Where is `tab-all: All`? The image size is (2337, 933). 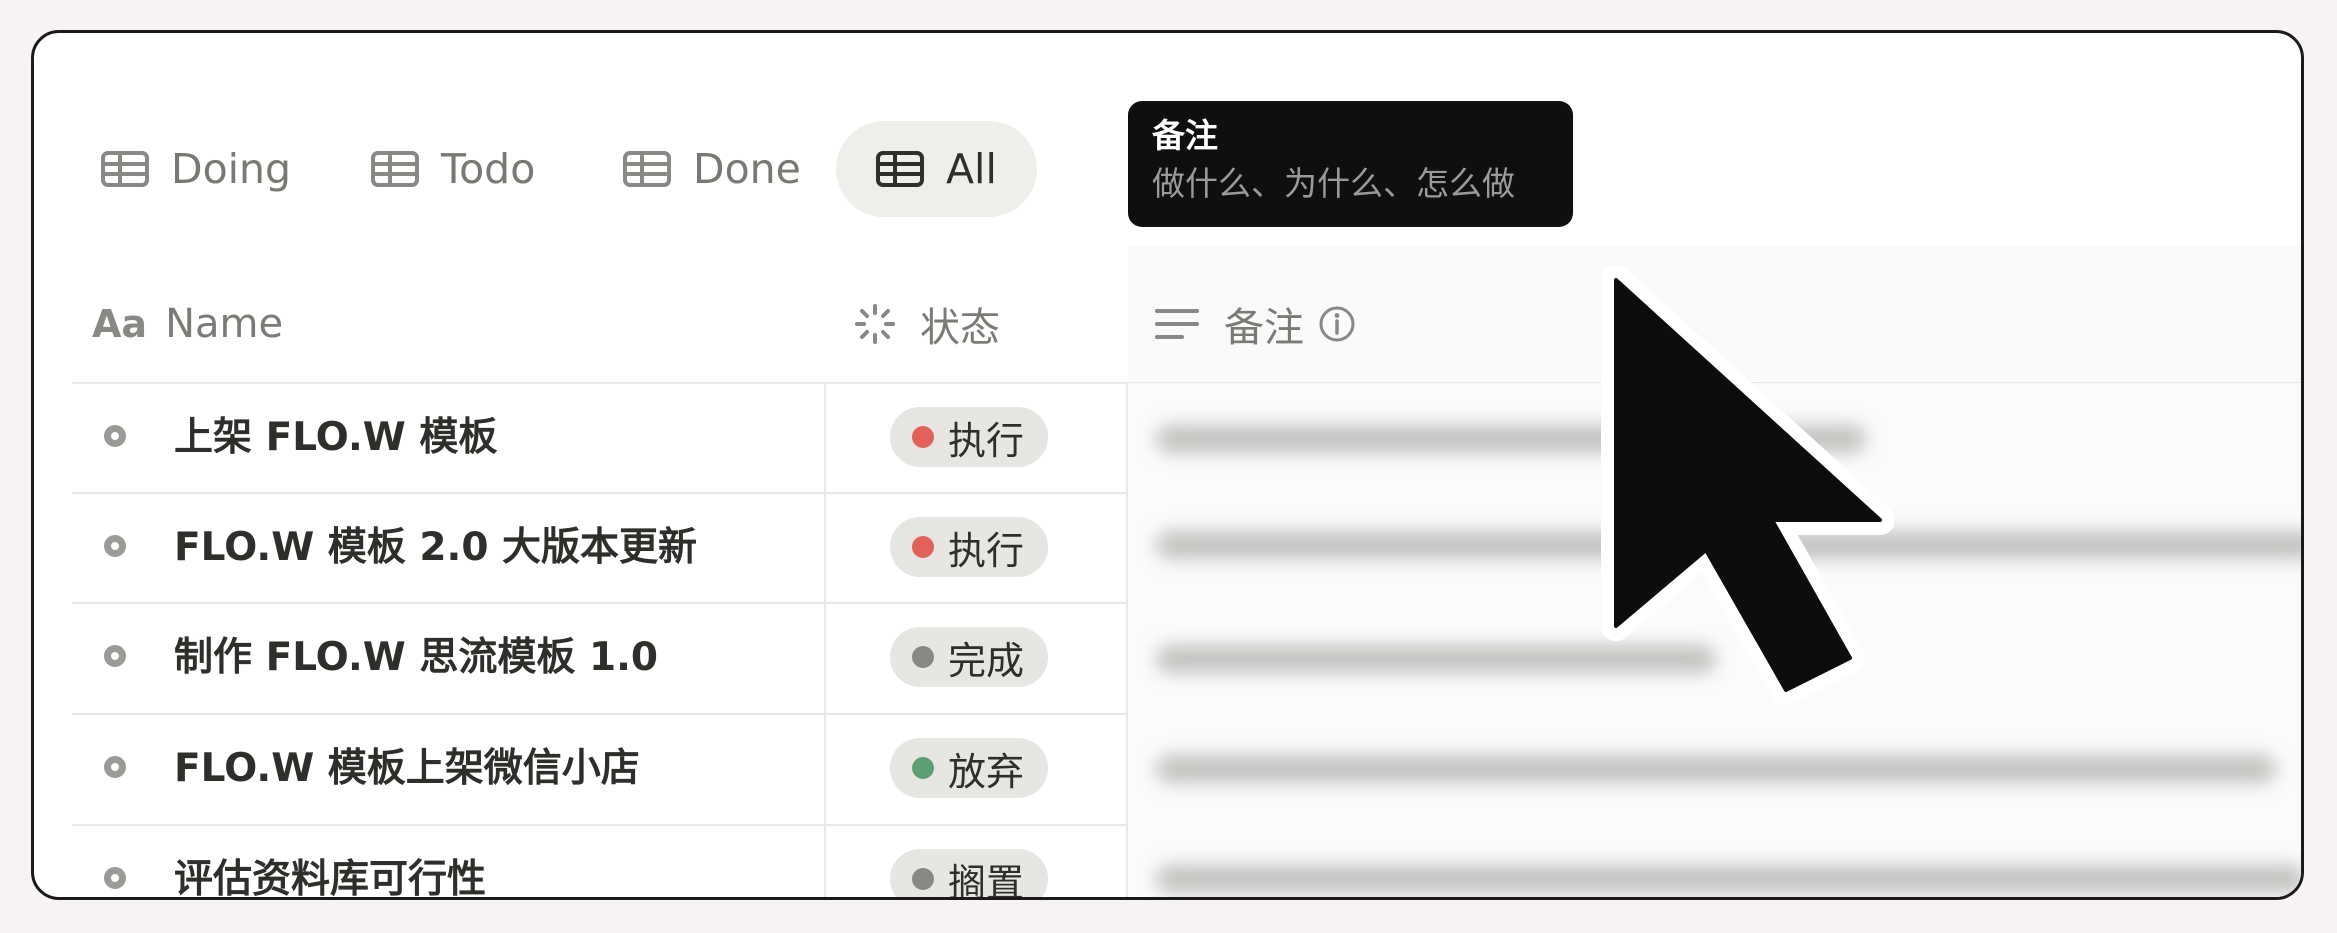
tab-all: All is located at coordinates (936, 169).